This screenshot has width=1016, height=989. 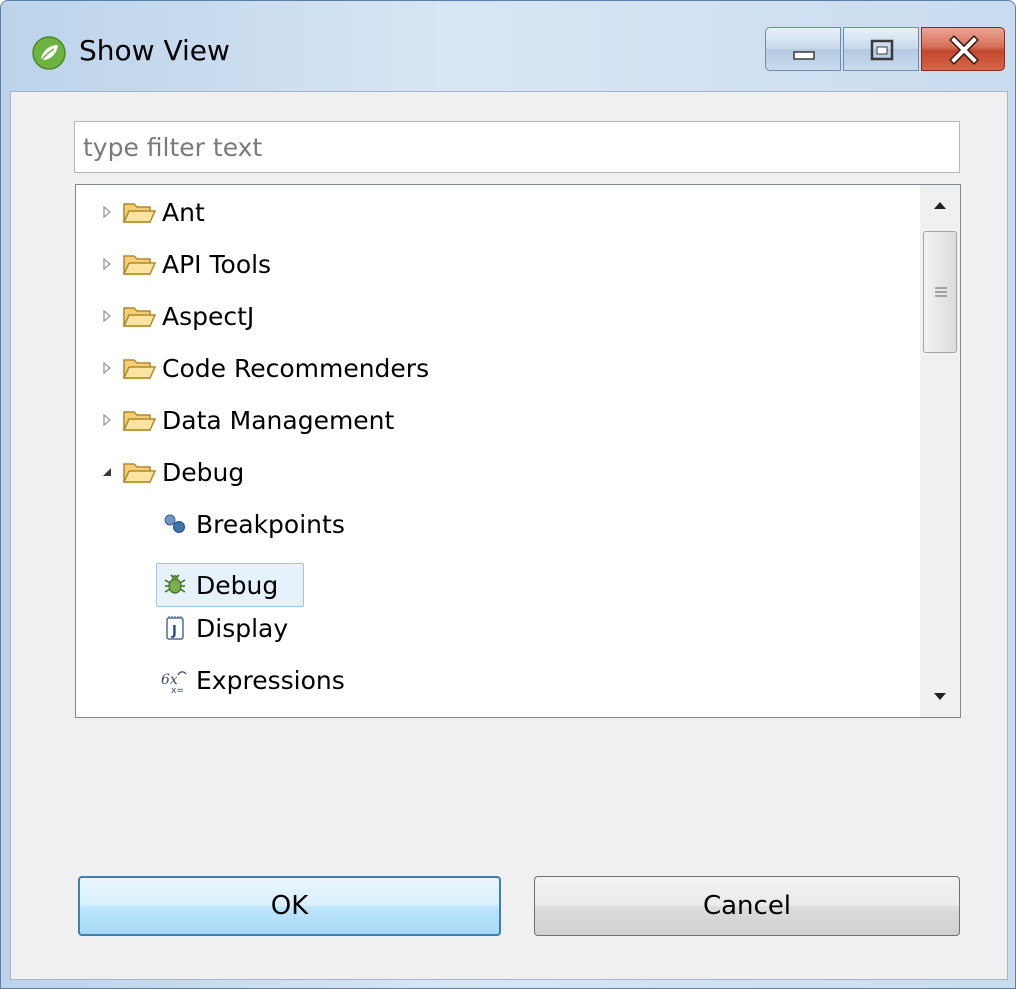 What do you see at coordinates (296, 368) in the screenshot?
I see `tree-item-label: Code Recommenders` at bounding box center [296, 368].